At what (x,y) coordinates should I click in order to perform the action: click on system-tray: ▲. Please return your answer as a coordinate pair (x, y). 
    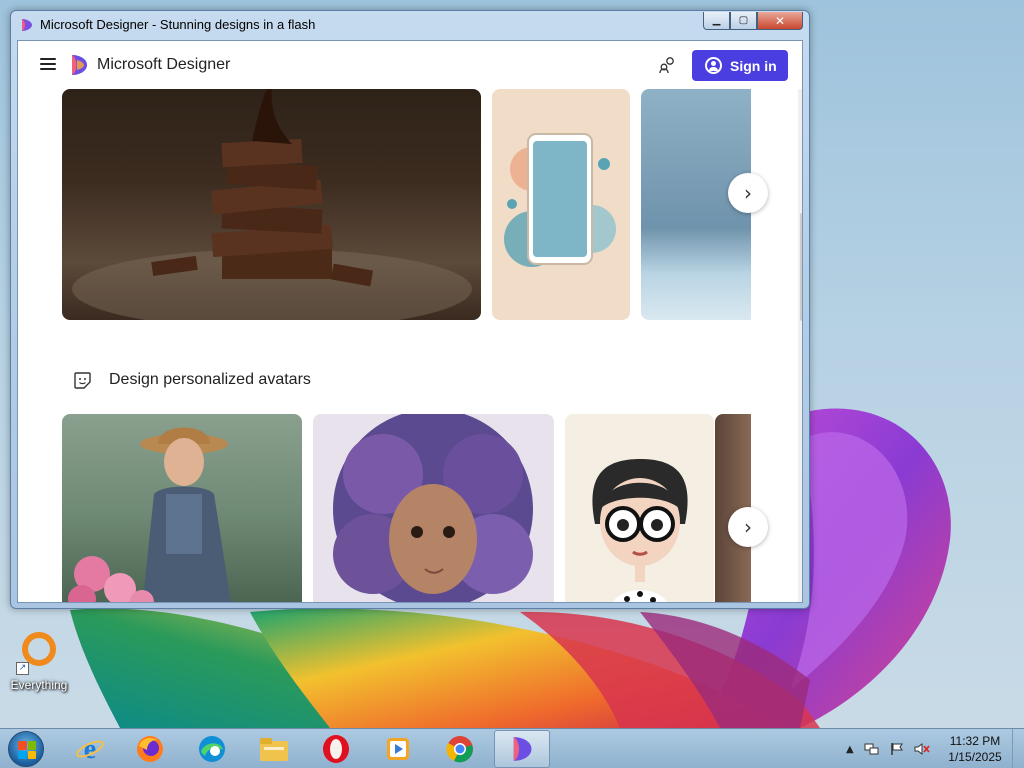
    Looking at the image, I should click on (888, 749).